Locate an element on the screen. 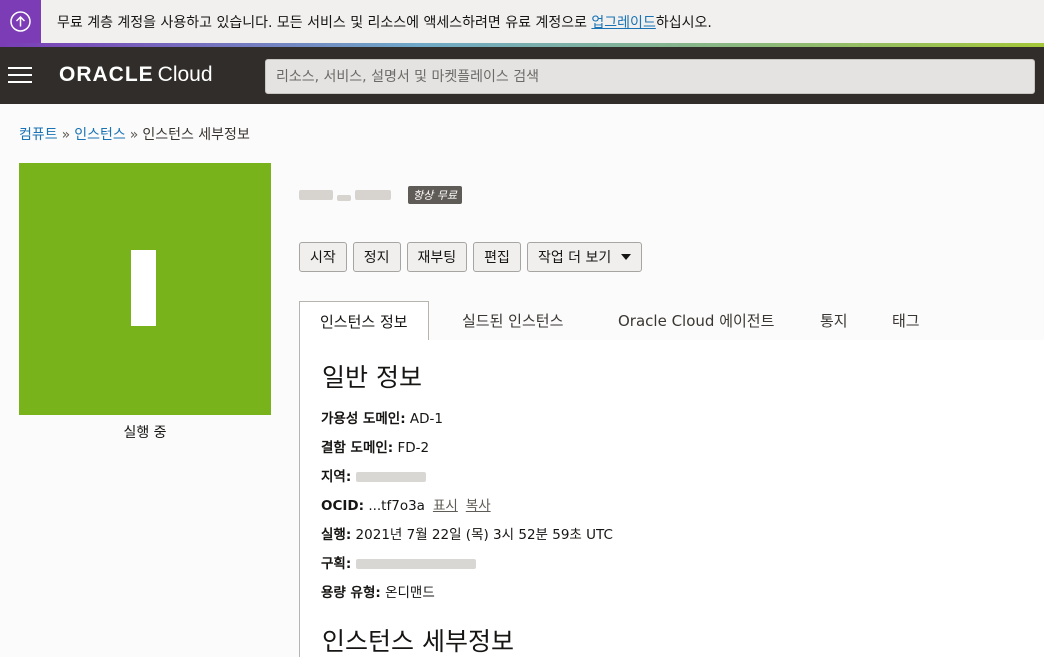  tab-tags: 태그 is located at coordinates (906, 321).